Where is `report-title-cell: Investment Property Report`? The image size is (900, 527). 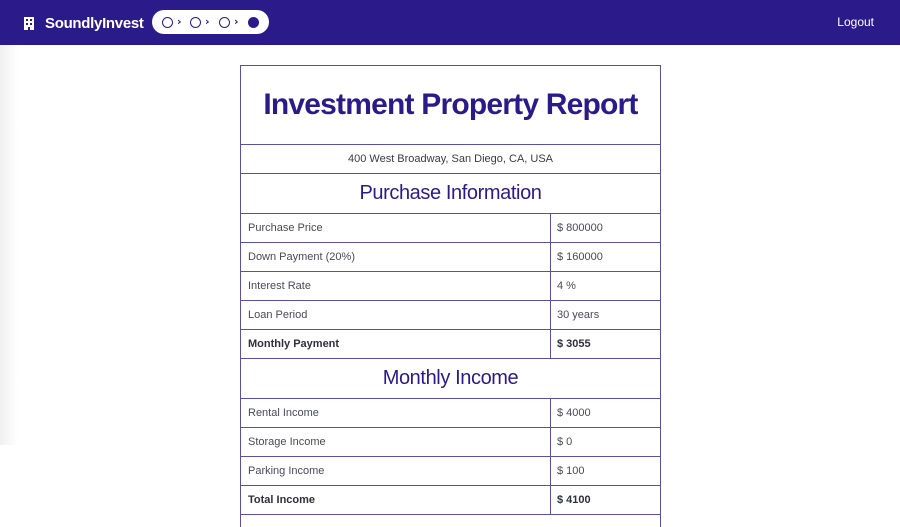
report-title-cell: Investment Property Report is located at coordinates (450, 105).